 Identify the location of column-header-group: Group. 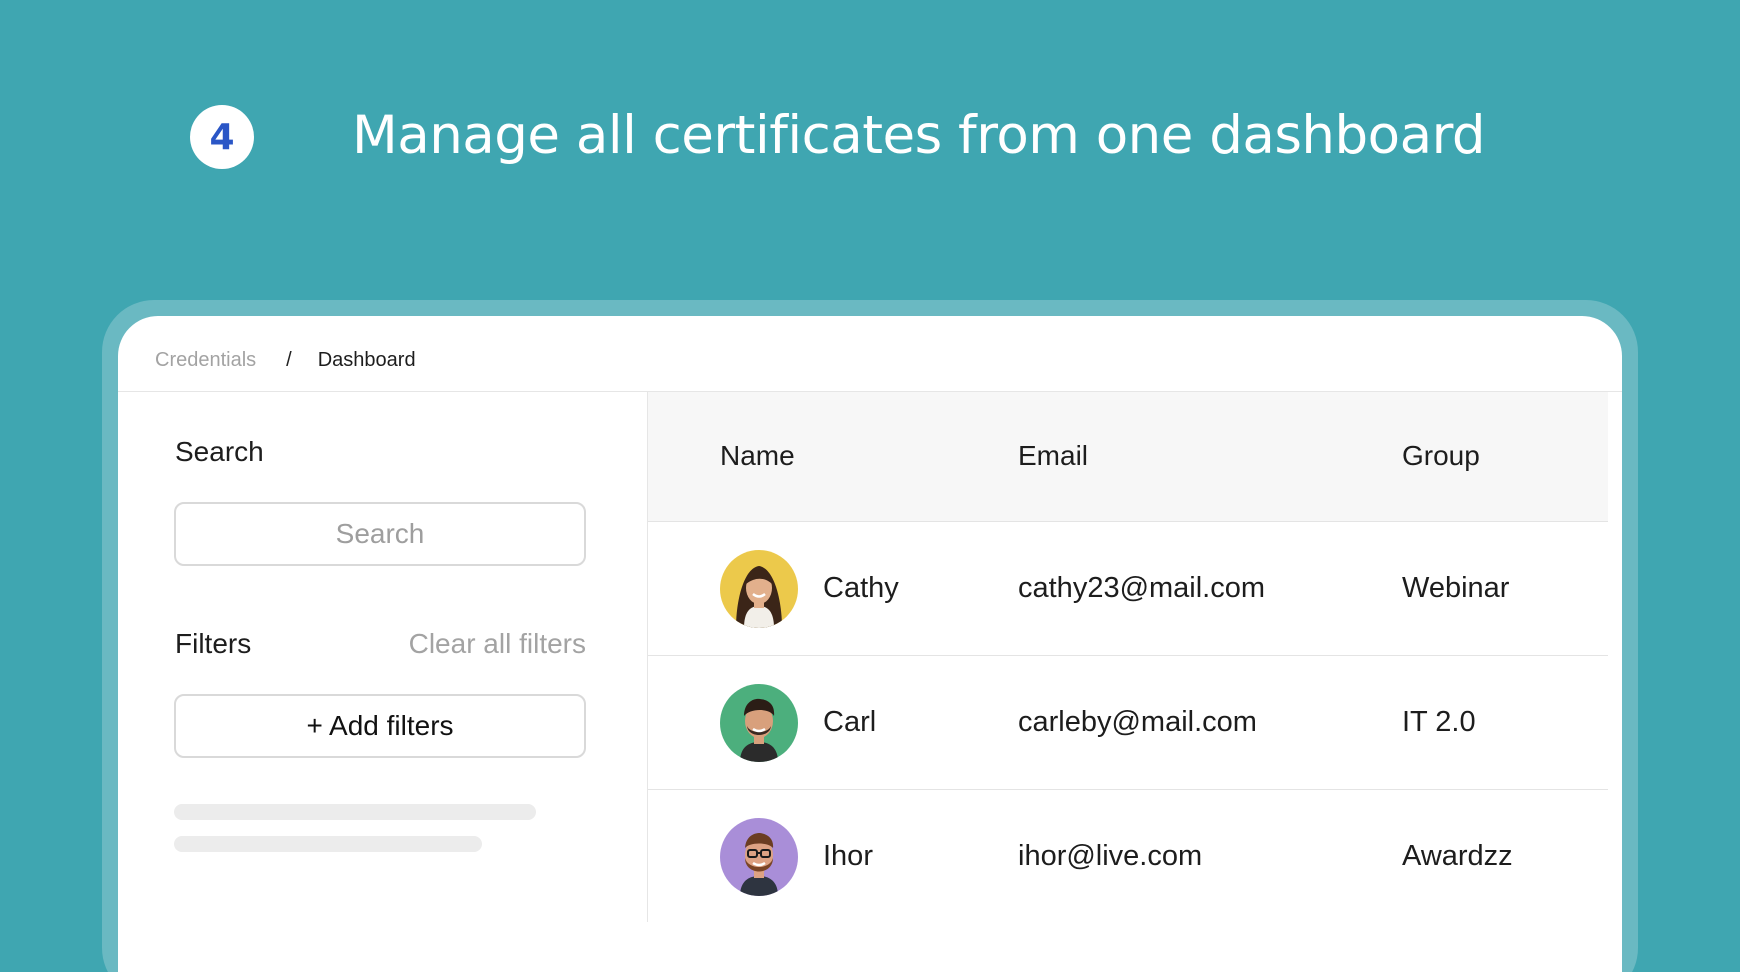
(1441, 456).